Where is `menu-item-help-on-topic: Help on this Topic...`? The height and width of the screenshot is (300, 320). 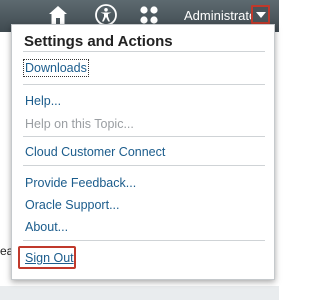
menu-item-help-on-topic: Help on this Topic... is located at coordinates (79, 124).